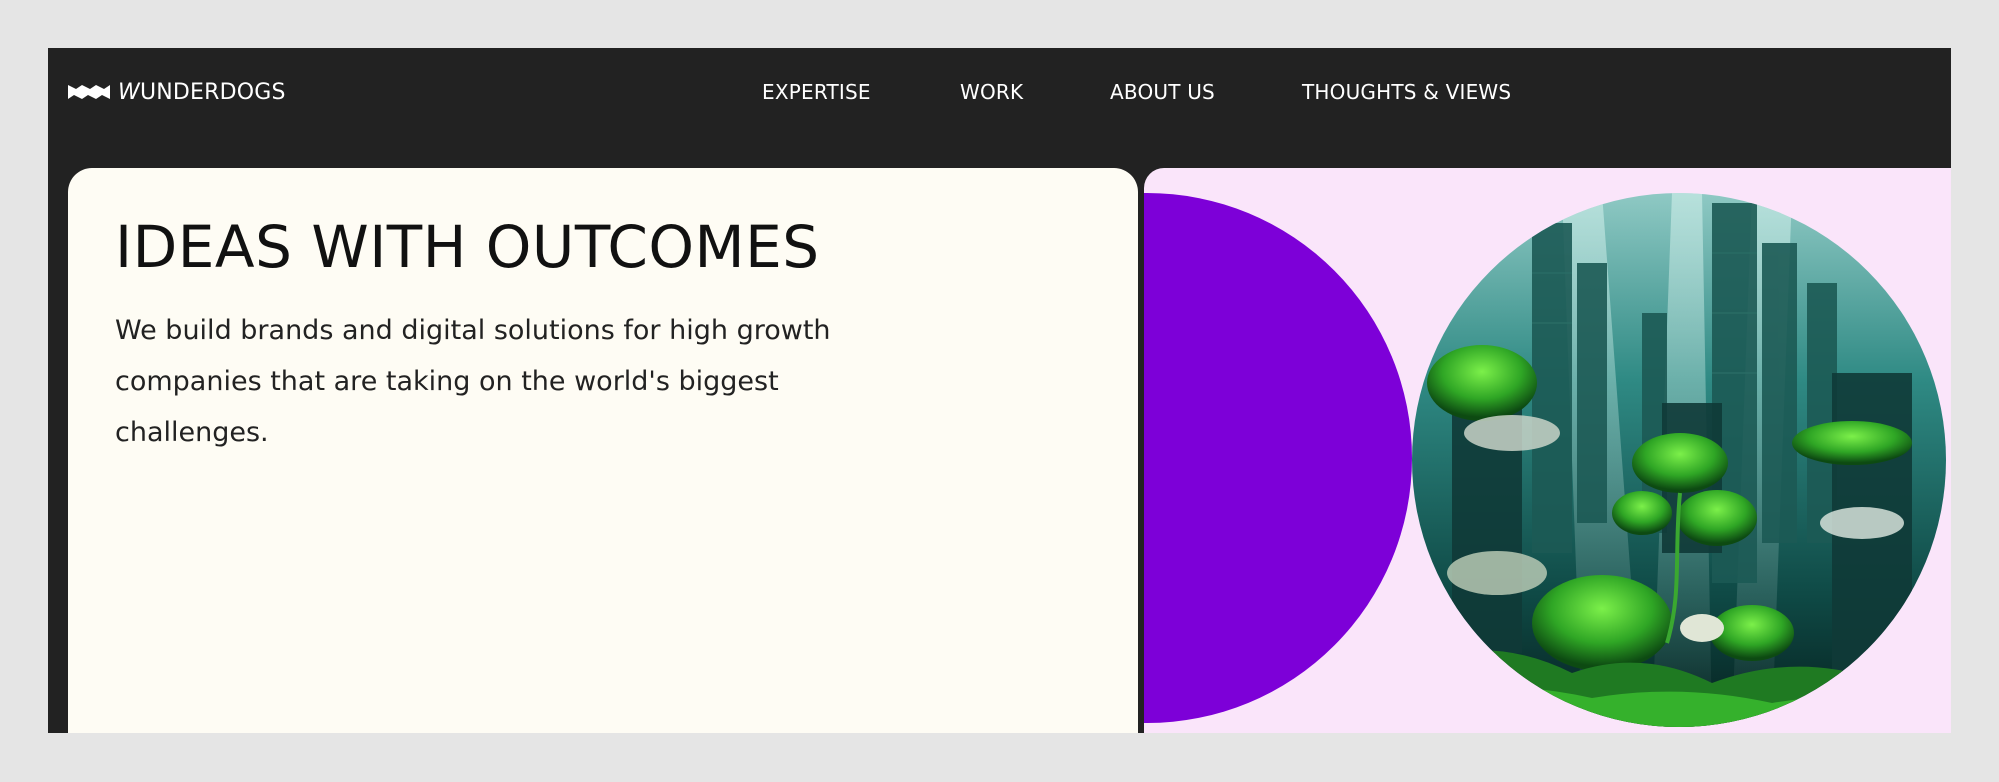  Describe the element at coordinates (1162, 92) in the screenshot. I see `nav-item-about-us: ABOUT US` at that location.